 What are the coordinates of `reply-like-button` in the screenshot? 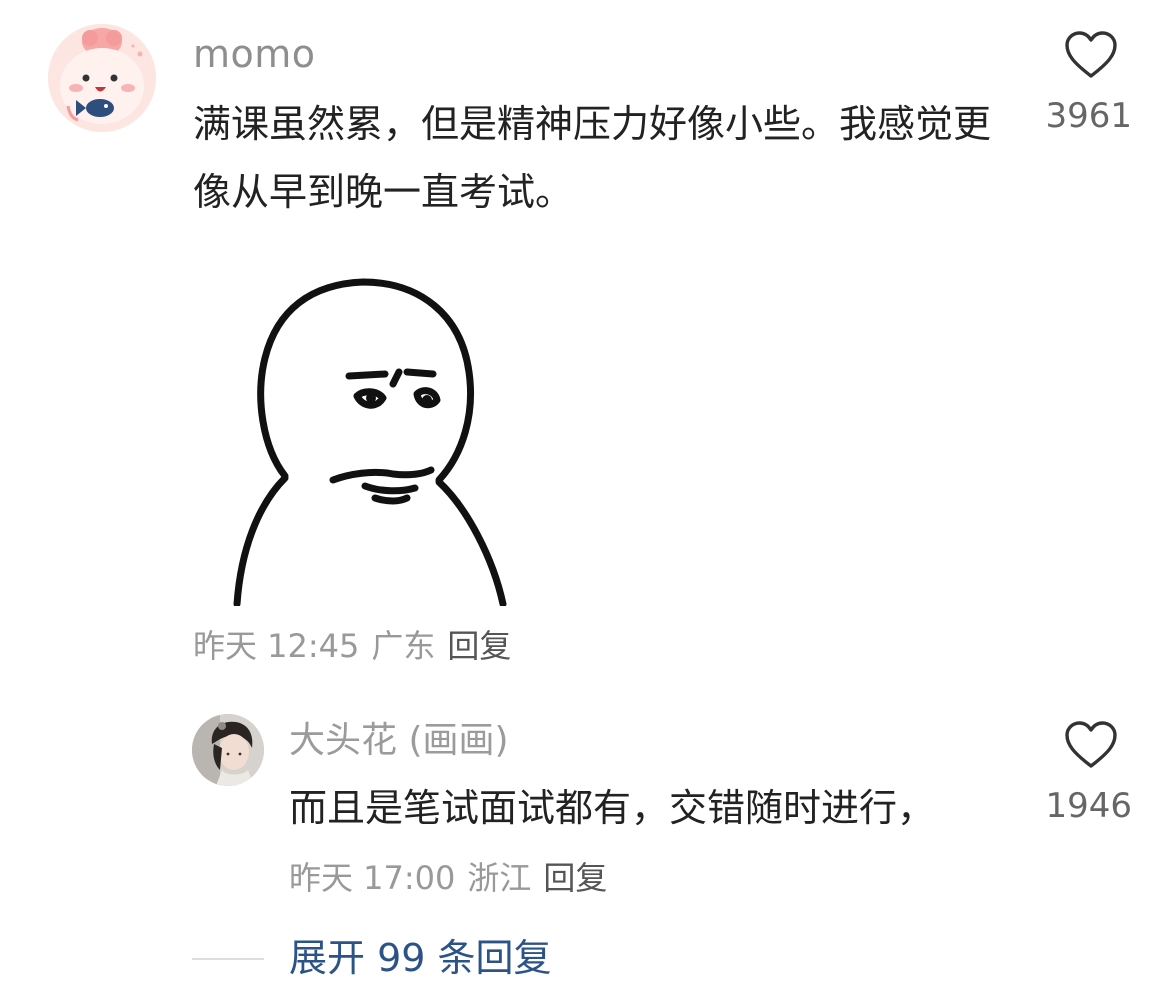 It's located at (1091, 745).